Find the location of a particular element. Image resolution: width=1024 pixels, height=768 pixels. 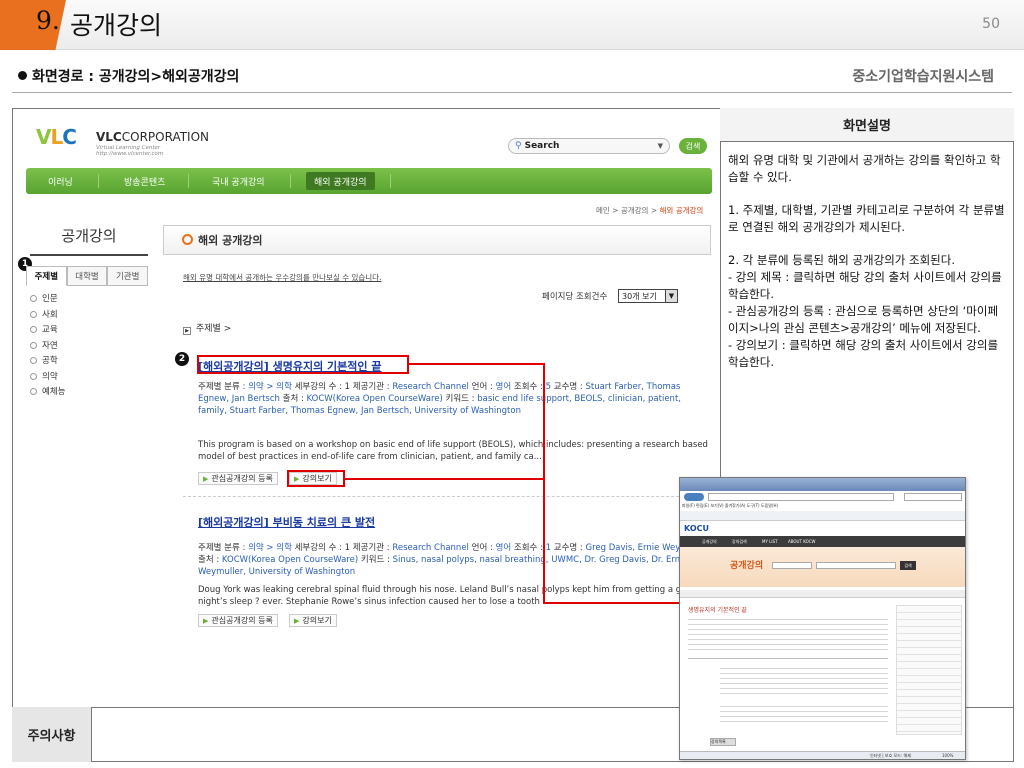

expand-icon: ▶ is located at coordinates (187, 331).